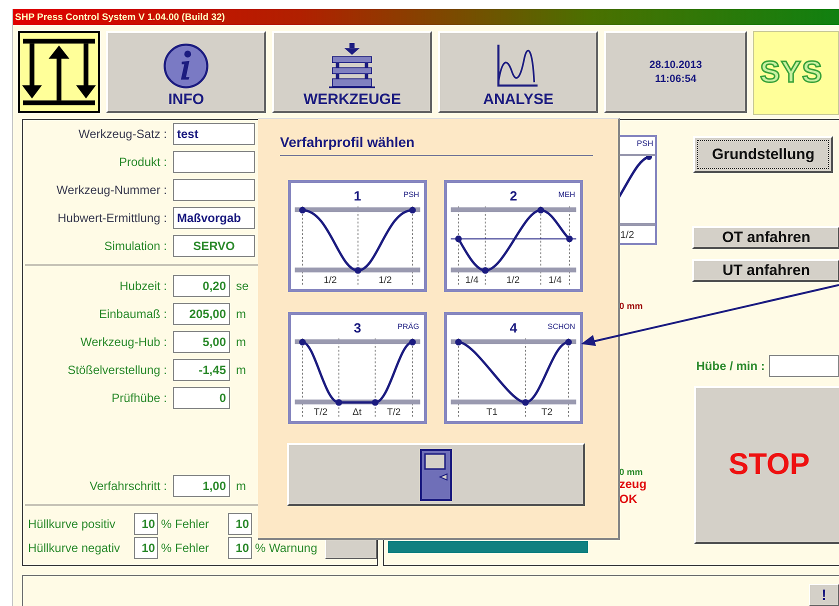  I want to click on exit-button, so click(436, 474).